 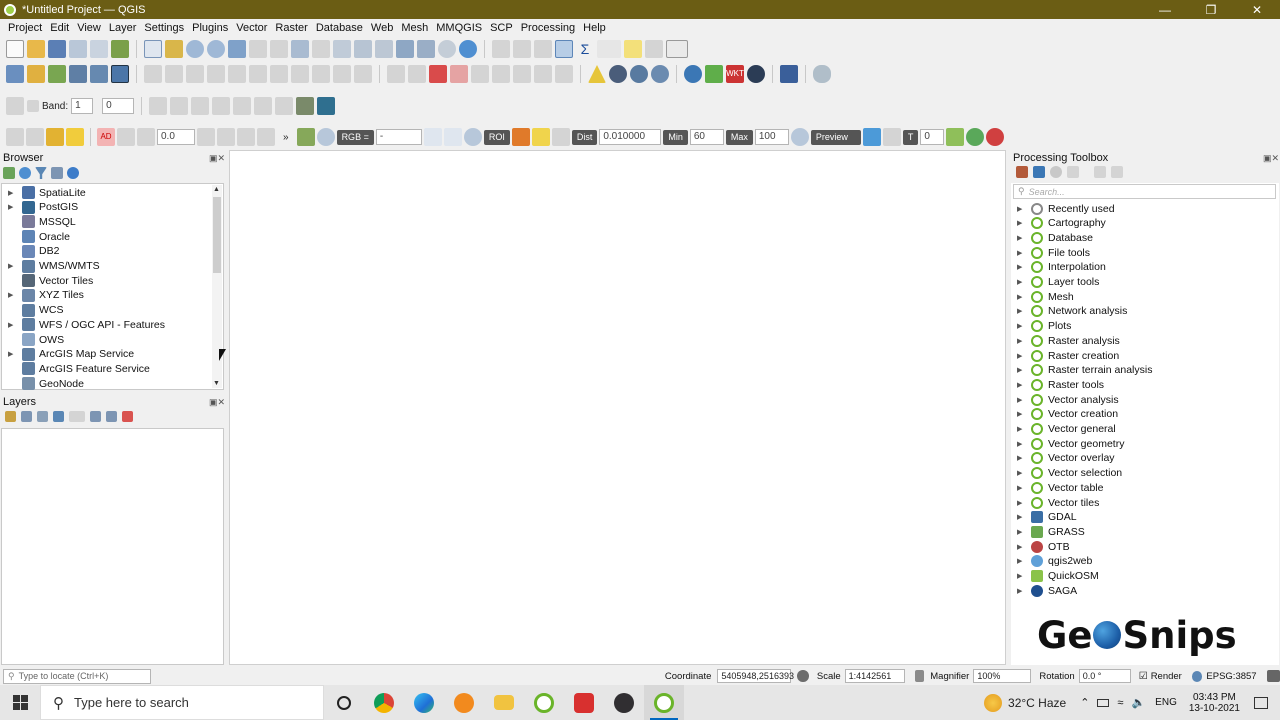 What do you see at coordinates (693, 74) in the screenshot?
I see `python-console-icon` at bounding box center [693, 74].